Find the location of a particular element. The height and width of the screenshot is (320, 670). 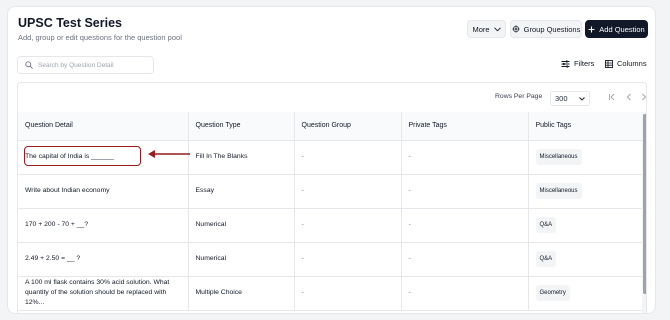

question-type-cell: Multiple Choice is located at coordinates (241, 293).